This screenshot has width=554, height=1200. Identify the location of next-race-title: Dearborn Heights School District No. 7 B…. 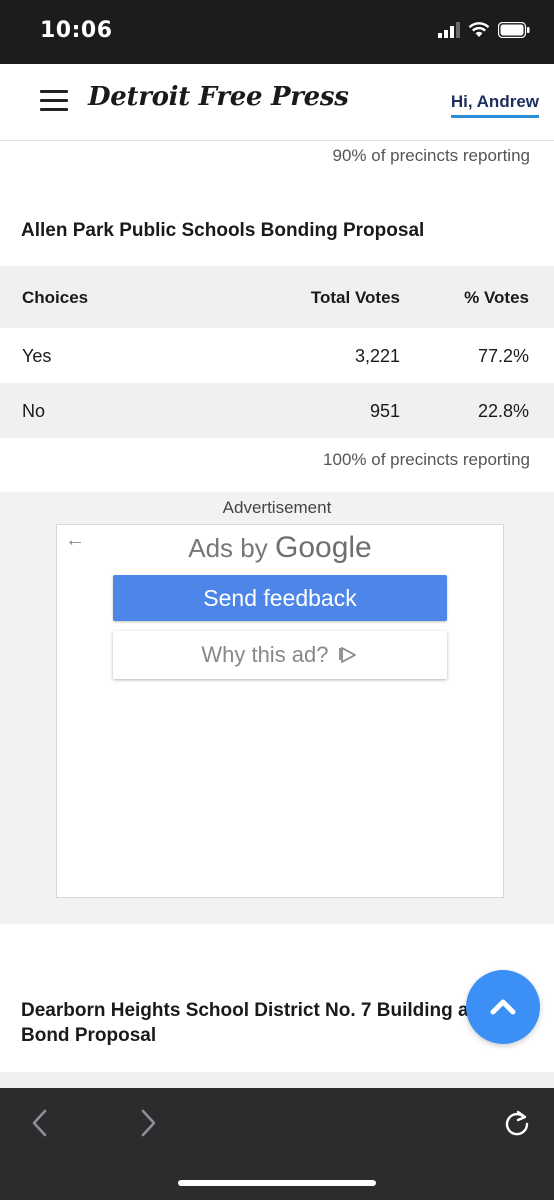
(276, 1023).